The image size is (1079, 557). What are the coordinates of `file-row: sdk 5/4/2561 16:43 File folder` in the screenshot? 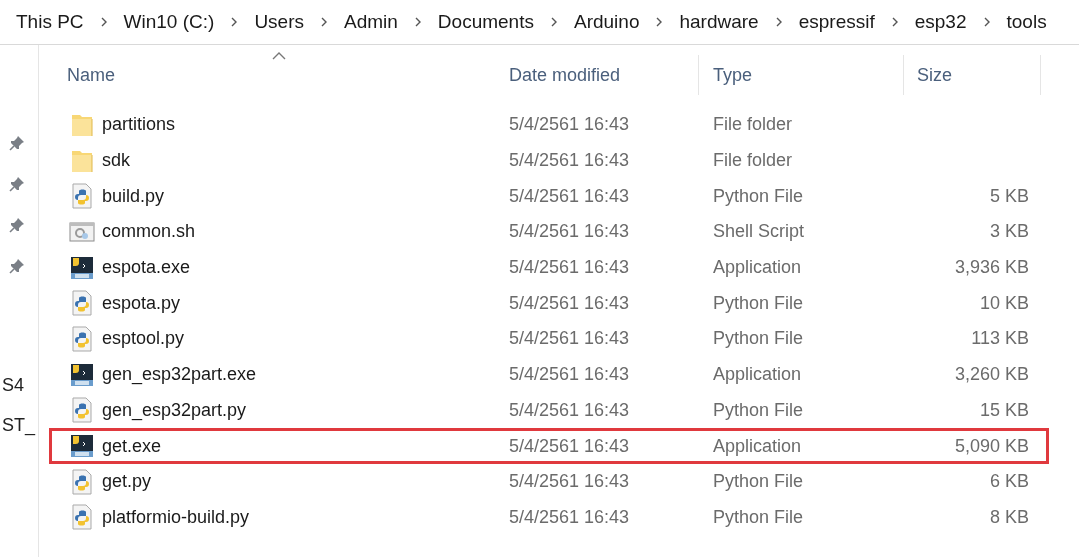 It's located at (549, 160).